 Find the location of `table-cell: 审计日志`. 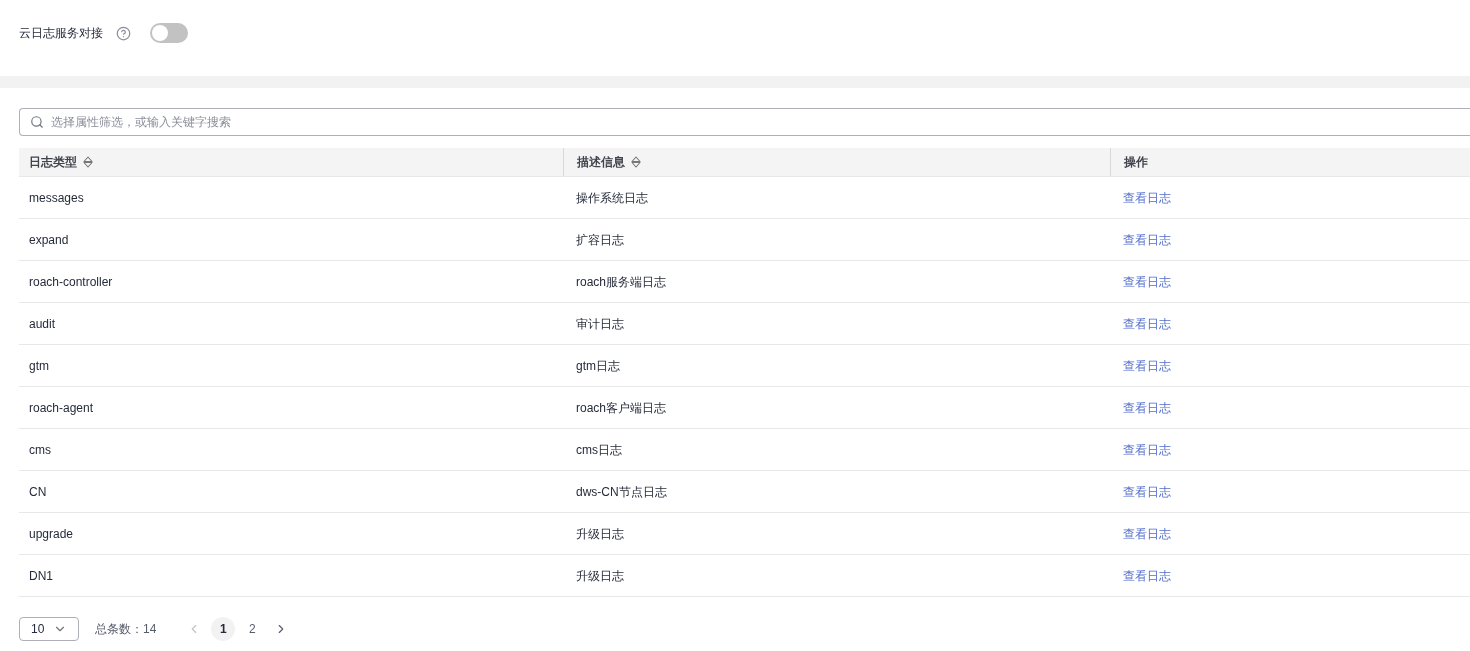

table-cell: 审计日志 is located at coordinates (600, 323).